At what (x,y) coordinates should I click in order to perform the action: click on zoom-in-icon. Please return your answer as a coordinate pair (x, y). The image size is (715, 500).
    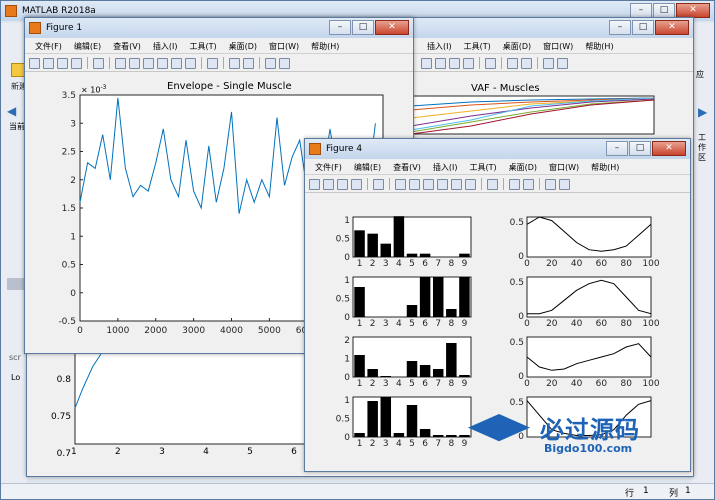
    Looking at the image, I should click on (120, 63).